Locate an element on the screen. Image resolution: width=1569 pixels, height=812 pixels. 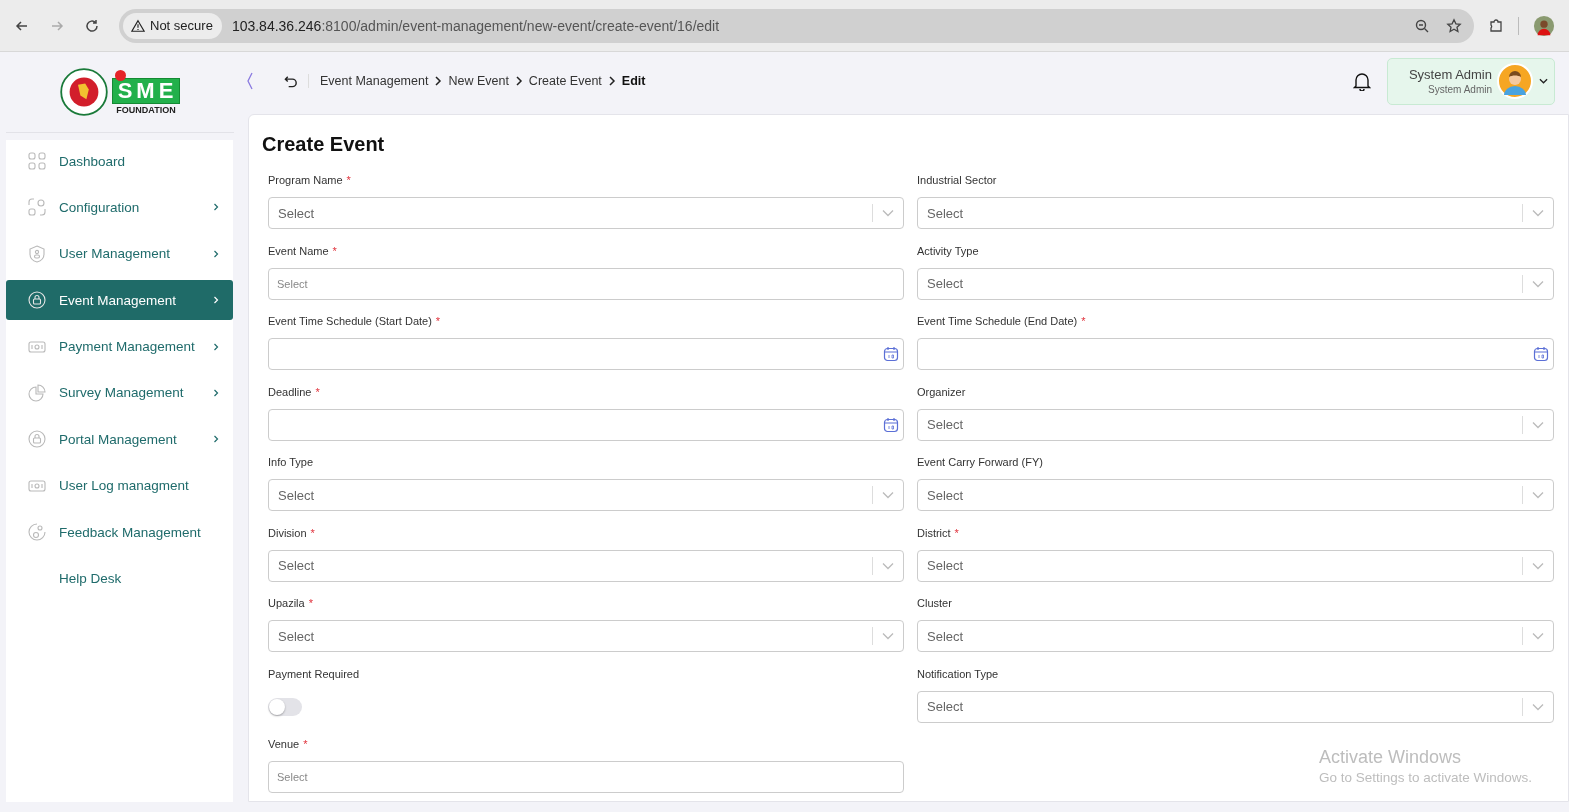
user-menu: System Admin System Admin is located at coordinates (1471, 81).